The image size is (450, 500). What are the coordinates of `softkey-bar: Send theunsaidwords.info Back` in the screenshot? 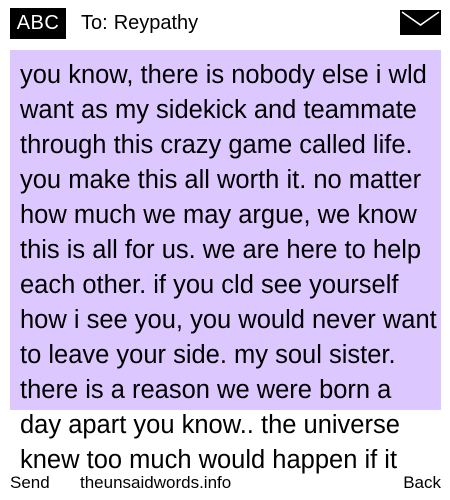 It's located at (225, 486).